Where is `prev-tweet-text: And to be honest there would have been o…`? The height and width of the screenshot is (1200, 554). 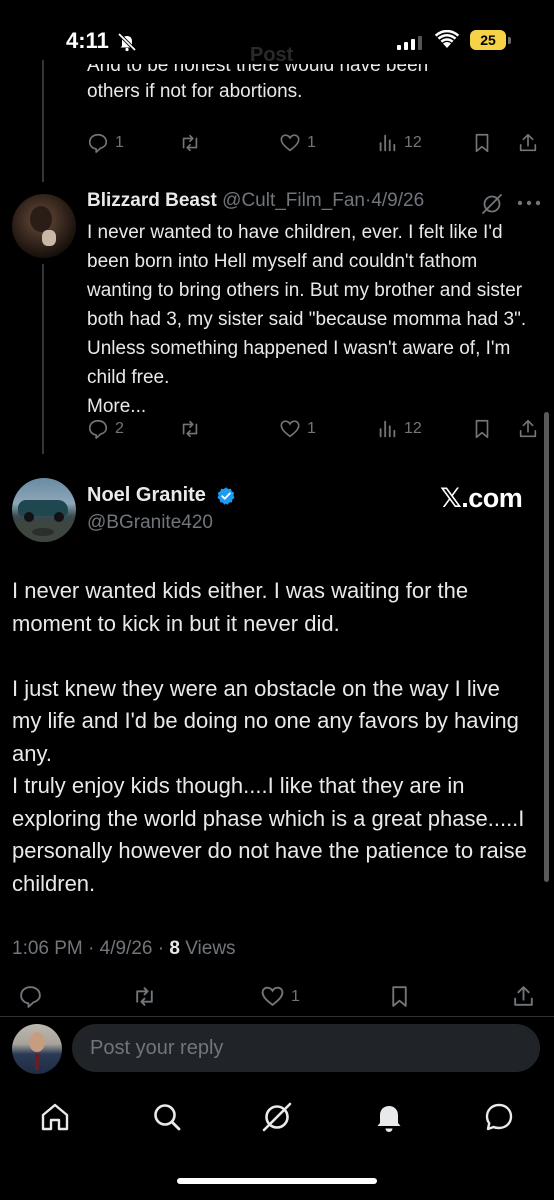
prev-tweet-text: And to be honest there would have been o… is located at coordinates (307, 85).